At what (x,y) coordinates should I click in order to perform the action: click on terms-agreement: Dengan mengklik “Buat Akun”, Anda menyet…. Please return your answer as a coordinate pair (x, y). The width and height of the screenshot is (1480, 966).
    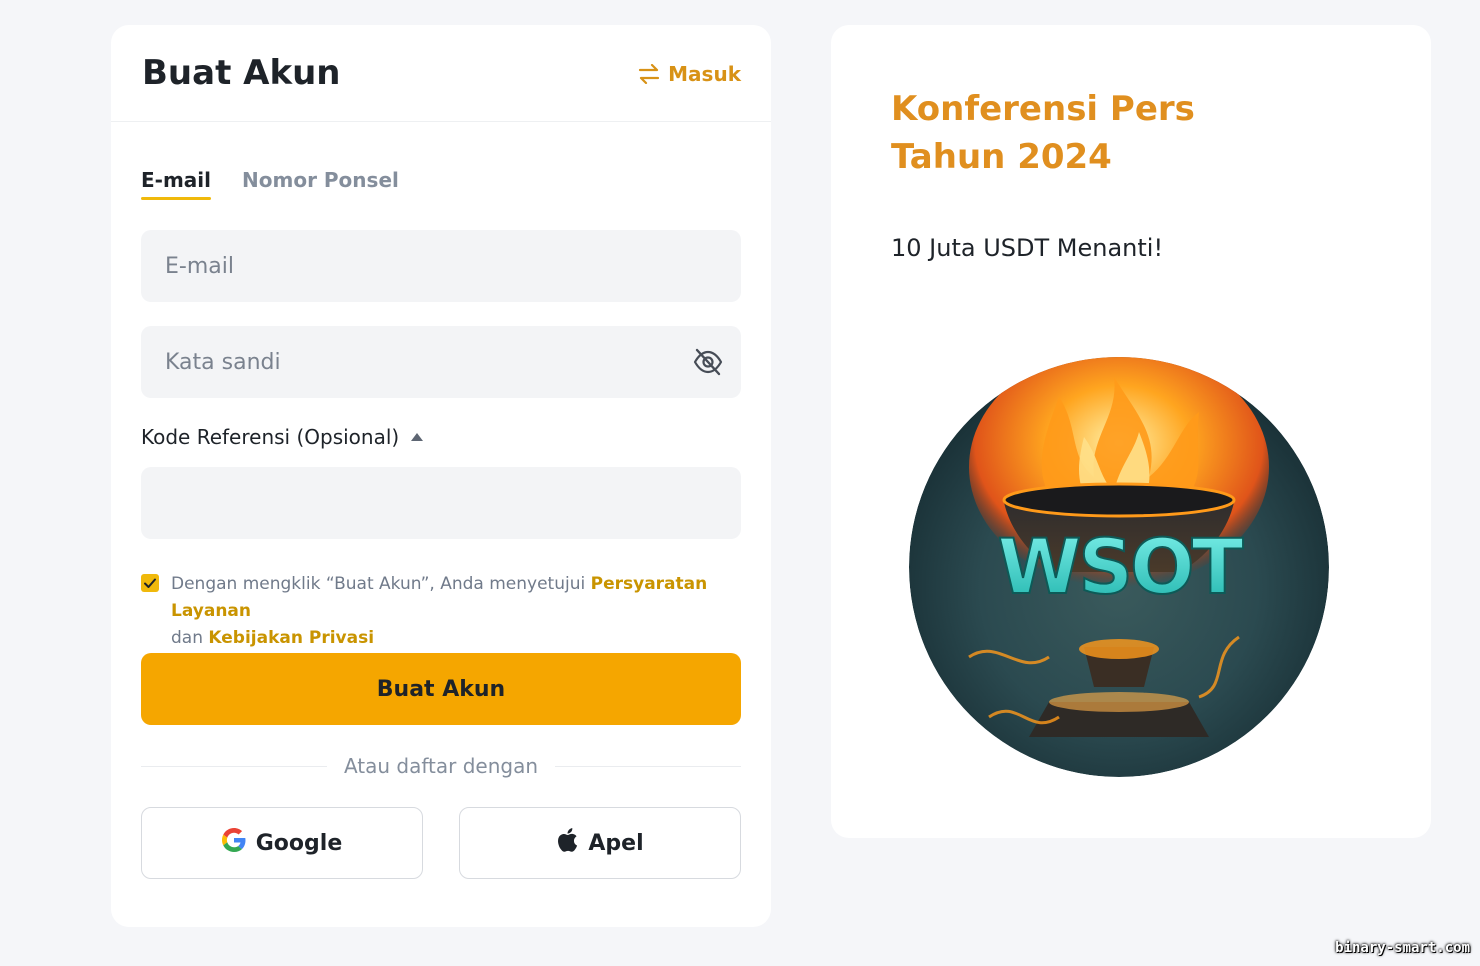
    Looking at the image, I should click on (441, 611).